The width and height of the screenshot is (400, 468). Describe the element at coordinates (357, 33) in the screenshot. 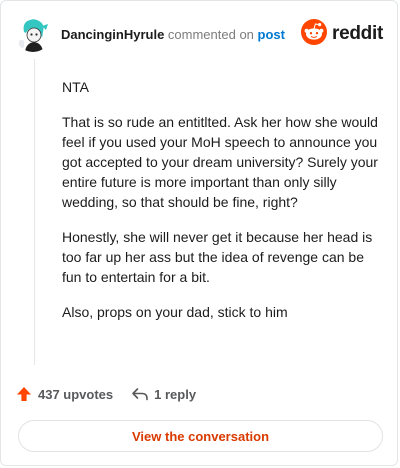

I see `reddit-wordmark: reddit` at that location.